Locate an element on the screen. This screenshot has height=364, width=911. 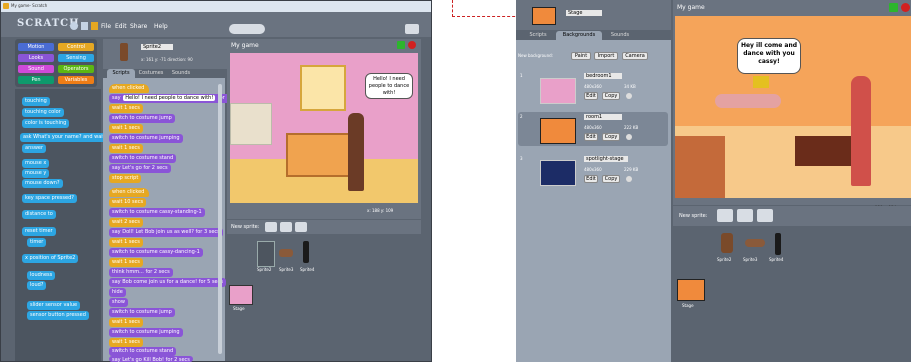
bg1-delete-icon is located at coordinates (629, 96).